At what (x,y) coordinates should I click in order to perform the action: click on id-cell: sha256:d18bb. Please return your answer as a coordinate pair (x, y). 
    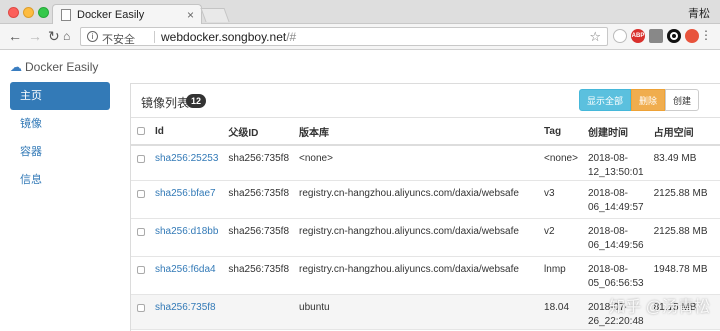
    Looking at the image, I should click on (187, 237).